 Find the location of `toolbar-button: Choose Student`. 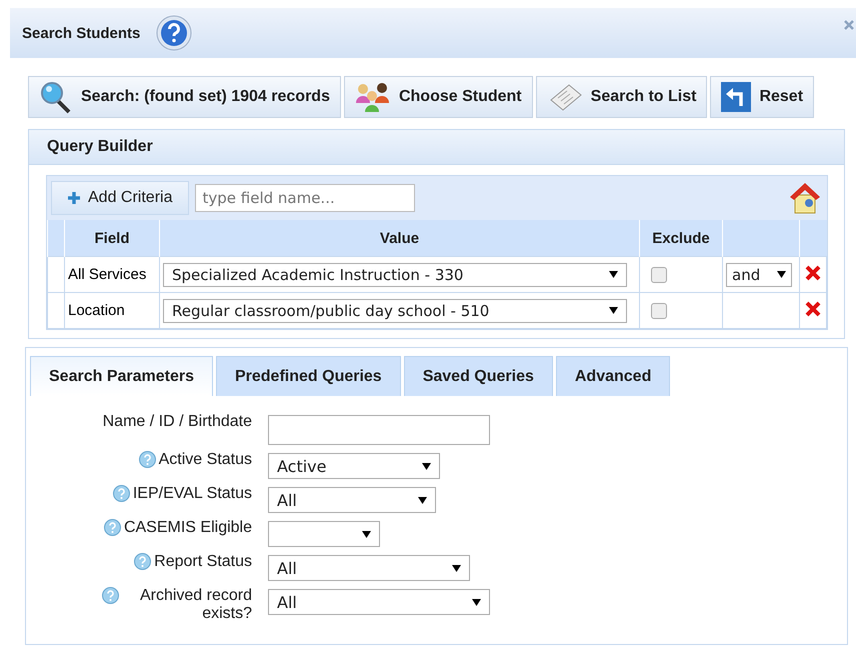

toolbar-button: Choose Student is located at coordinates (438, 97).